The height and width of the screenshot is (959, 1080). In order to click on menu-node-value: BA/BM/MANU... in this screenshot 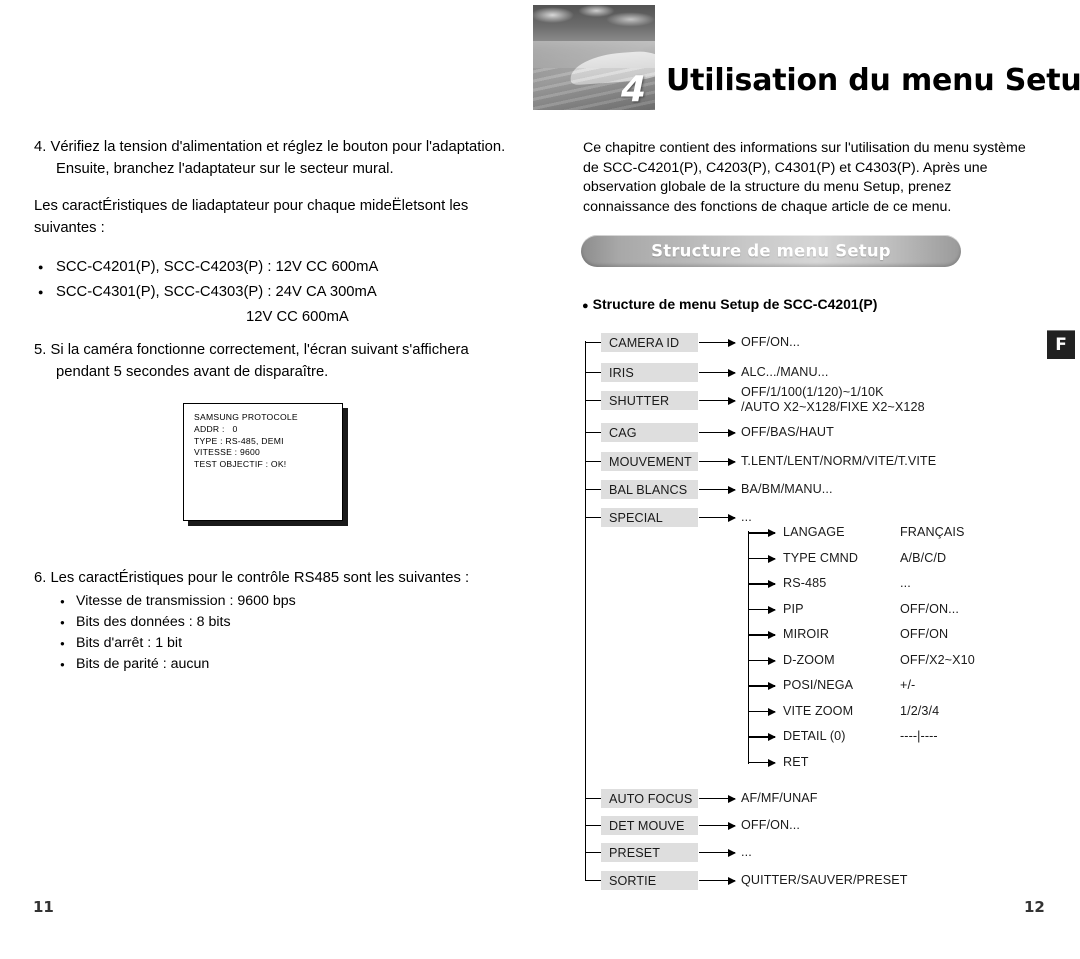, I will do `click(787, 489)`.